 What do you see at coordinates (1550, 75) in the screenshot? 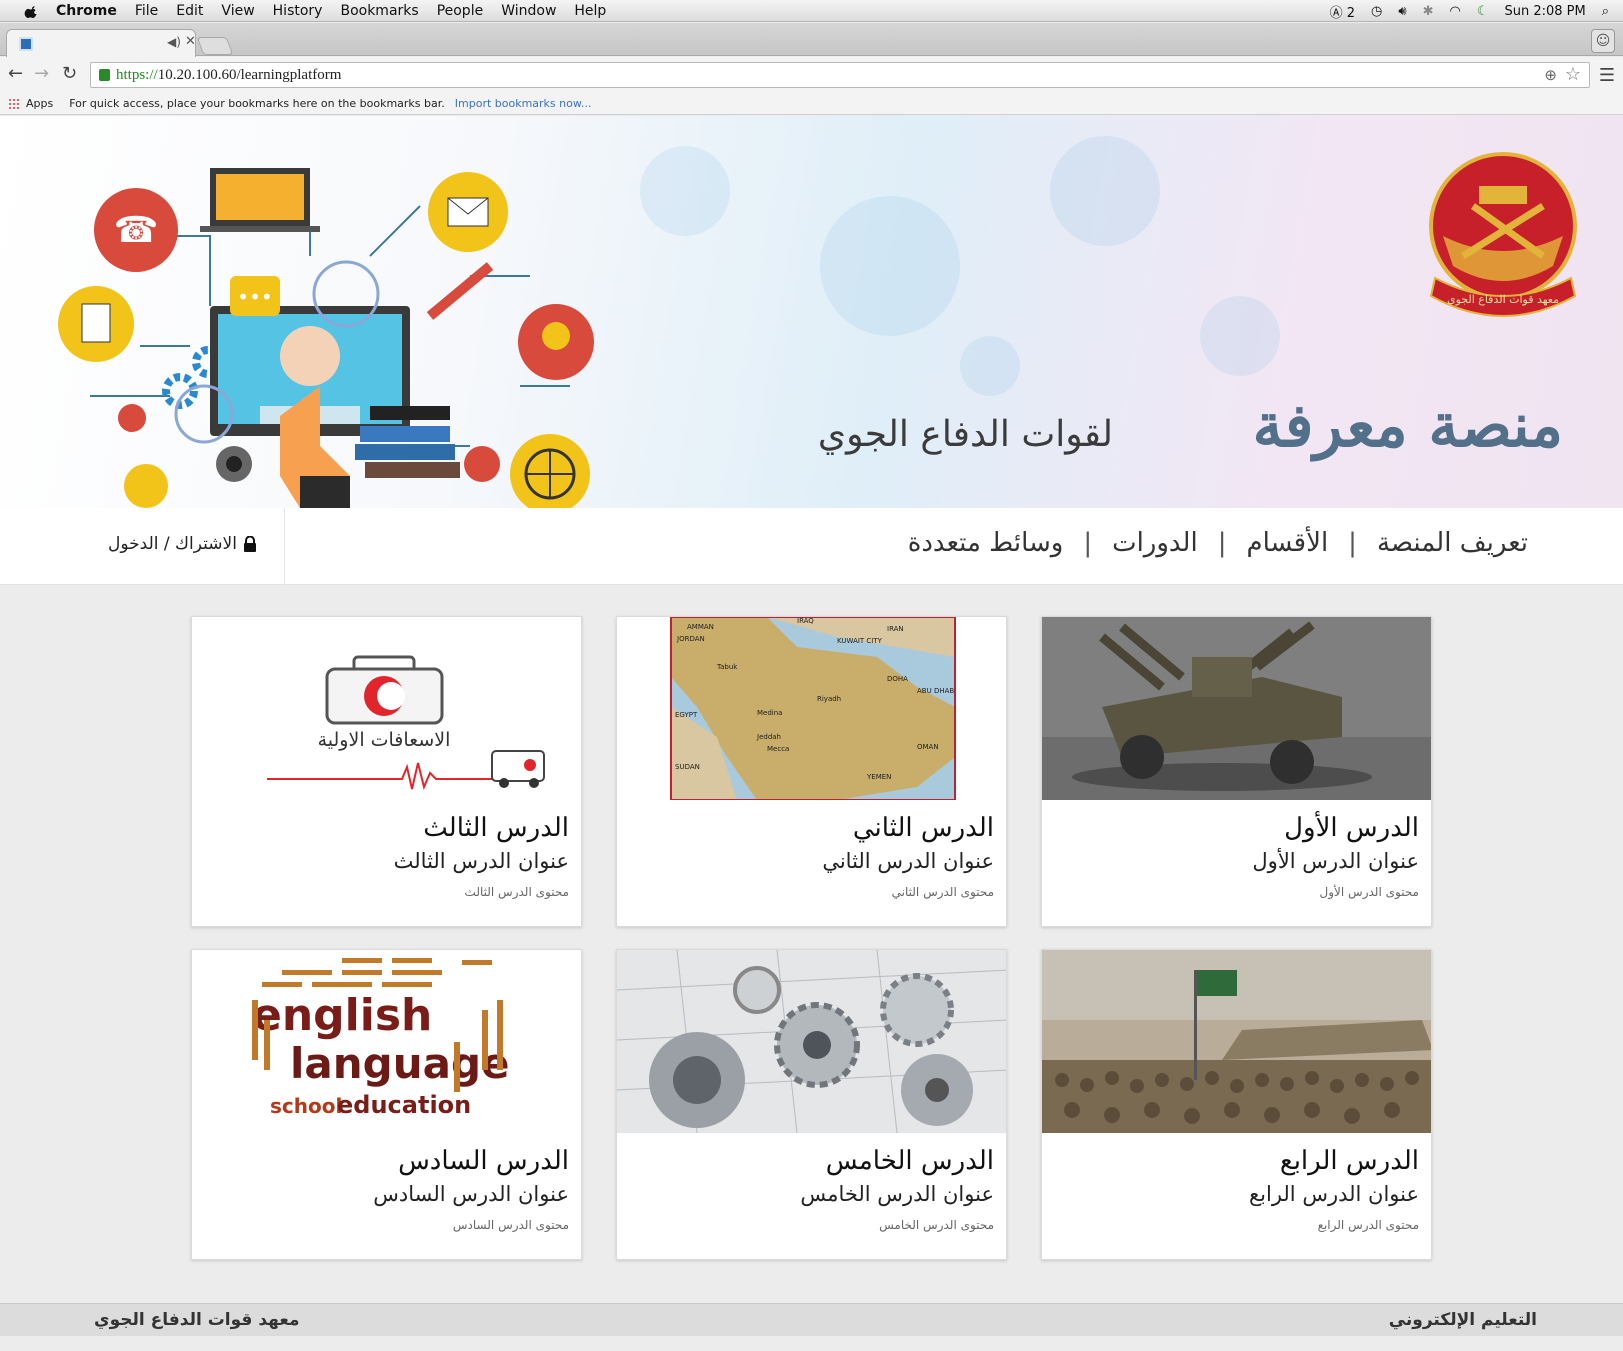
I see `zoom-icon: ⊕` at bounding box center [1550, 75].